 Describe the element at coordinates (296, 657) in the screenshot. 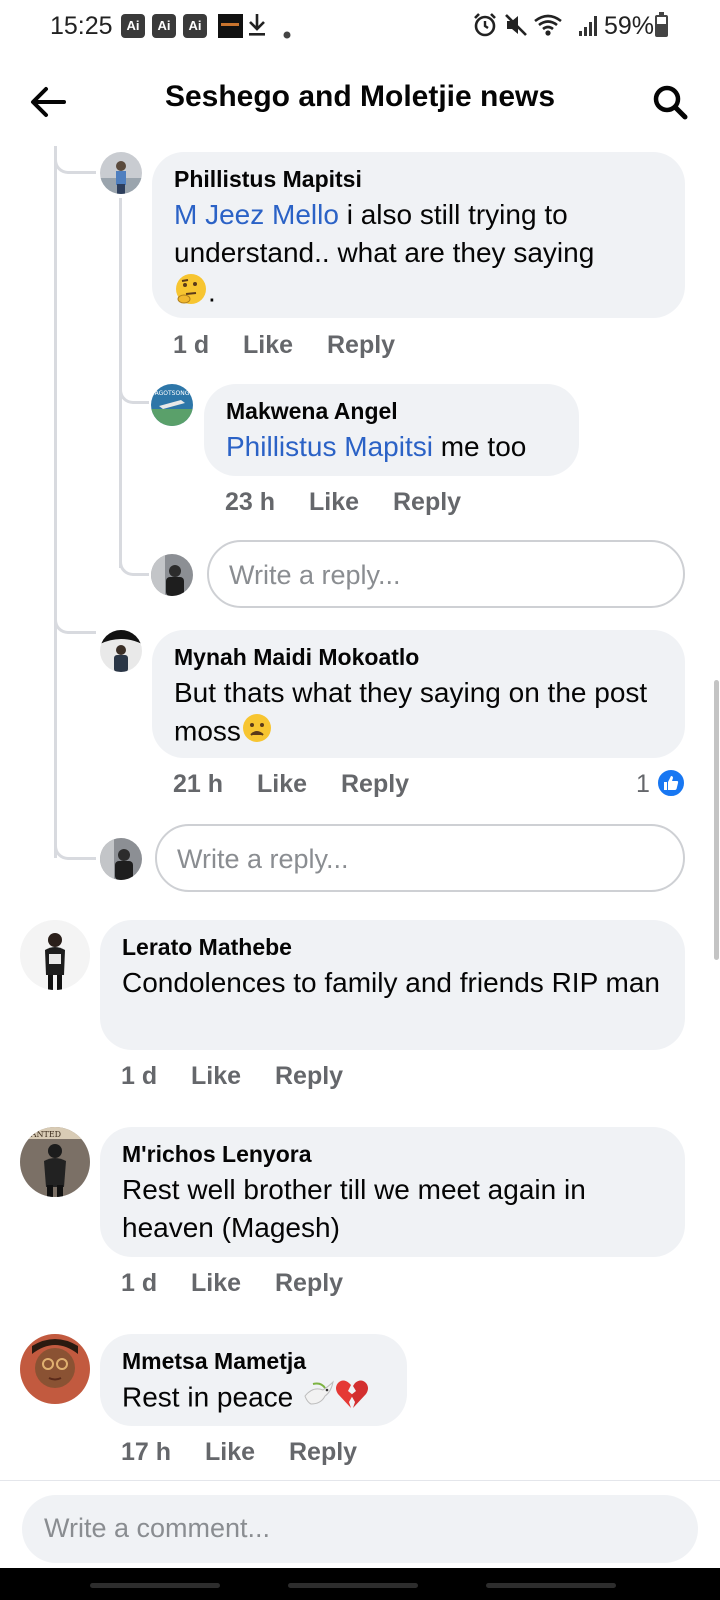

I see `comment-author: Mynah Maidi Mokoatlo` at that location.